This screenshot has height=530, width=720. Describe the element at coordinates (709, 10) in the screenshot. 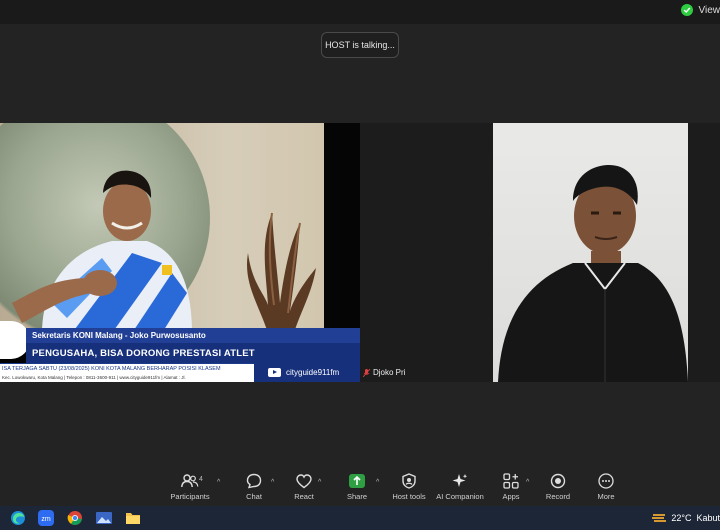

I see `view-label: View` at that location.